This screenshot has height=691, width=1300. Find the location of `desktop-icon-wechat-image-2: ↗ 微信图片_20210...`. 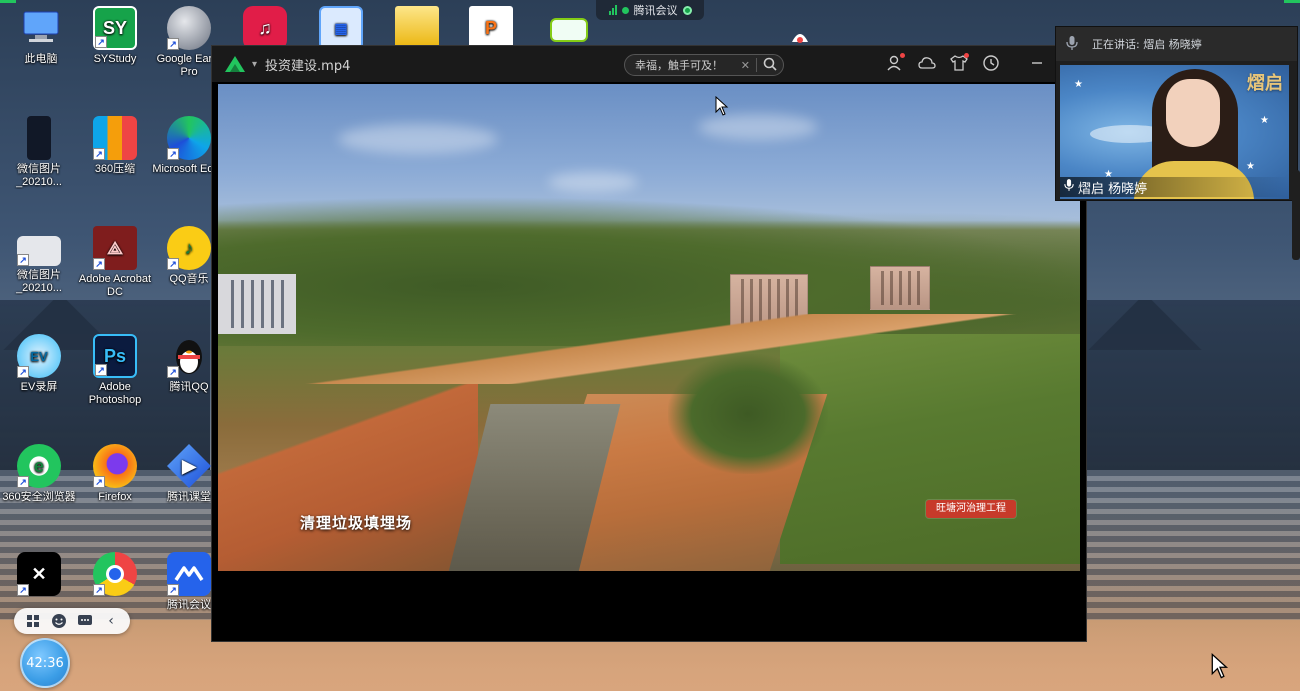

desktop-icon-wechat-image-2: ↗ 微信图片_20210... is located at coordinates (39, 260).